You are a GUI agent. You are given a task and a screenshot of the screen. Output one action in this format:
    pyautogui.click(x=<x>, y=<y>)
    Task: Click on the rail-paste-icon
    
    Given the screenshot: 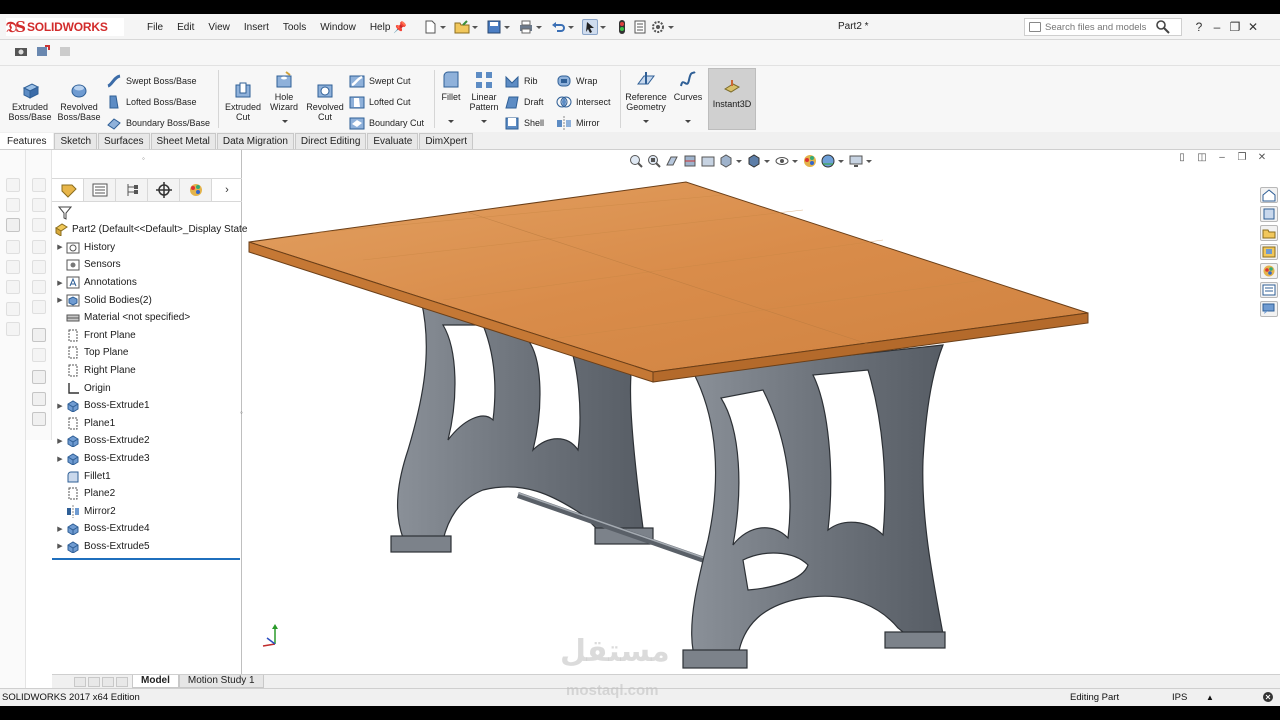 What is the action you would take?
    pyautogui.click(x=39, y=419)
    